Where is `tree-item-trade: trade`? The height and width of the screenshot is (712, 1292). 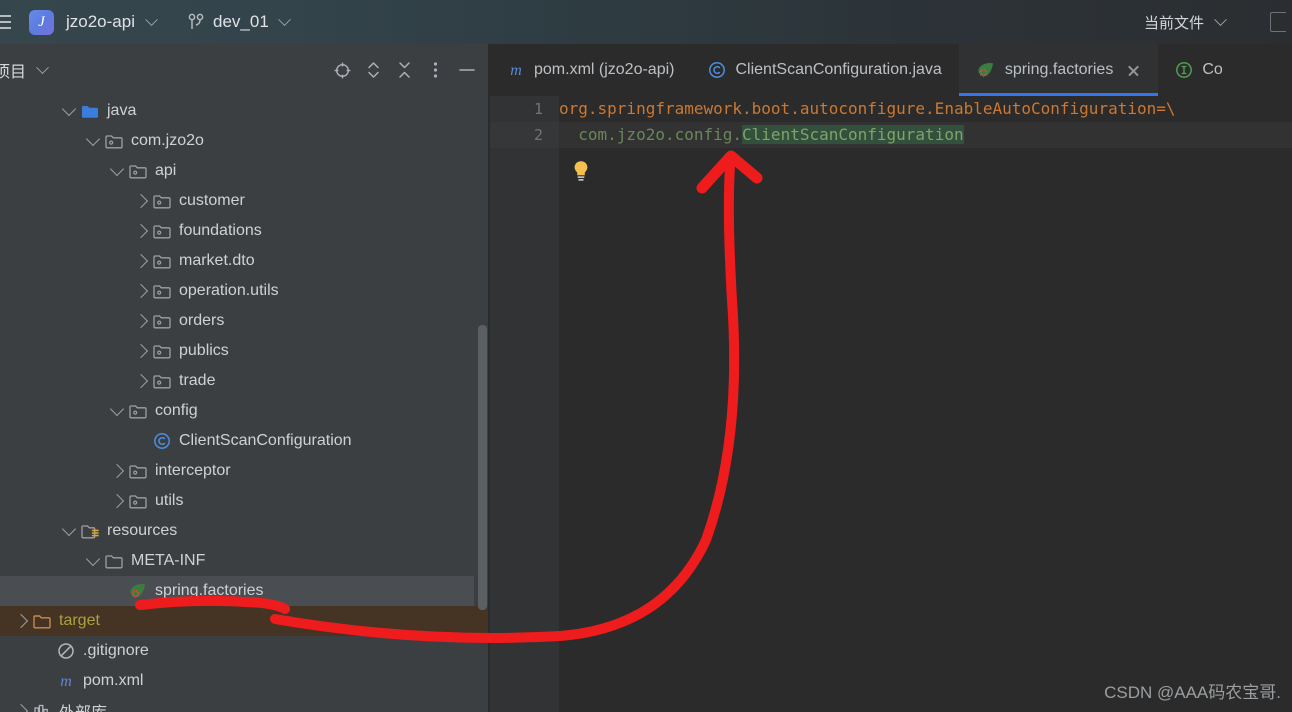 tree-item-trade: trade is located at coordinates (245, 381).